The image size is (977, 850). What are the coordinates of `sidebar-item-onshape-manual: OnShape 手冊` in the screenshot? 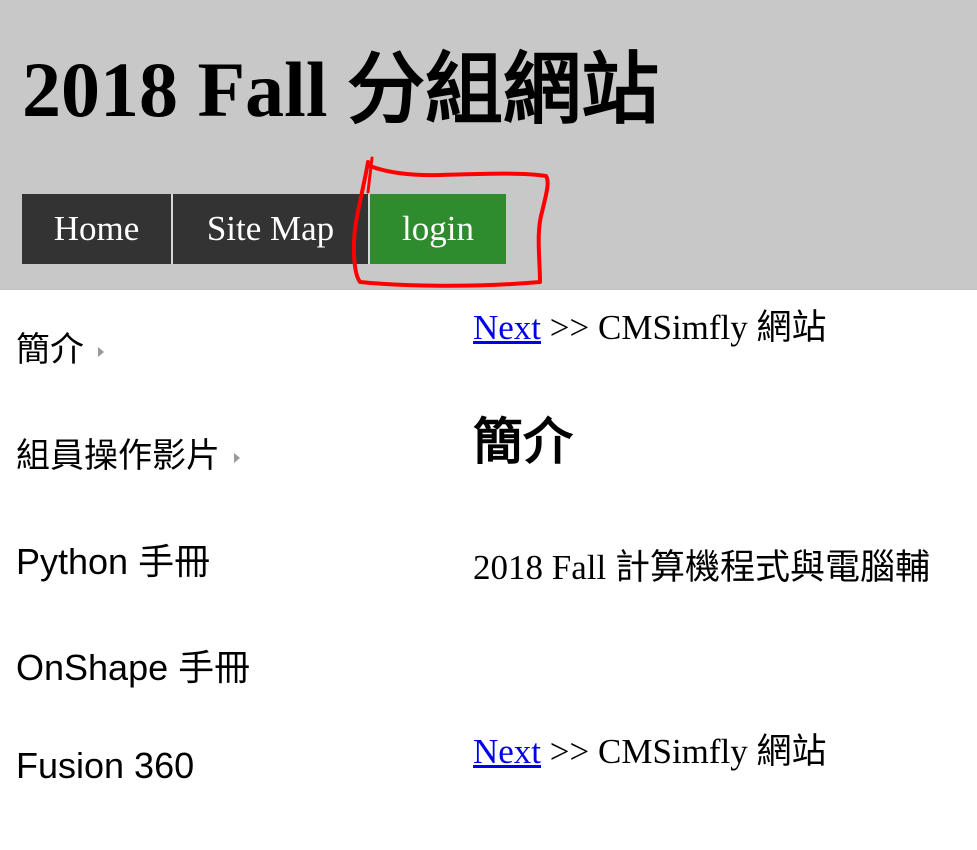 It's located at (133, 668).